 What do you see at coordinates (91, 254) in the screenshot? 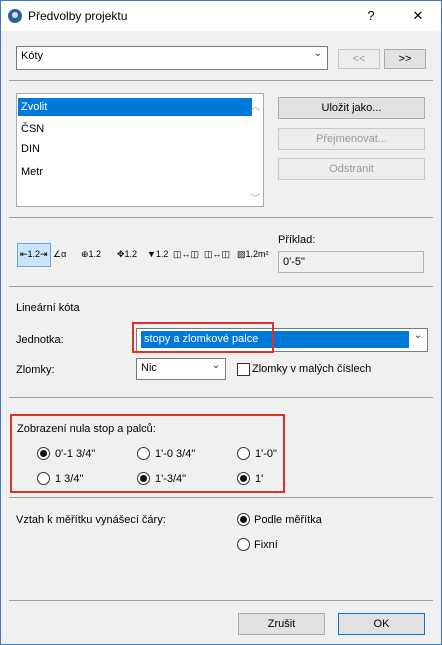
I see `radial-dimension-icon: ⊕1.2` at bounding box center [91, 254].